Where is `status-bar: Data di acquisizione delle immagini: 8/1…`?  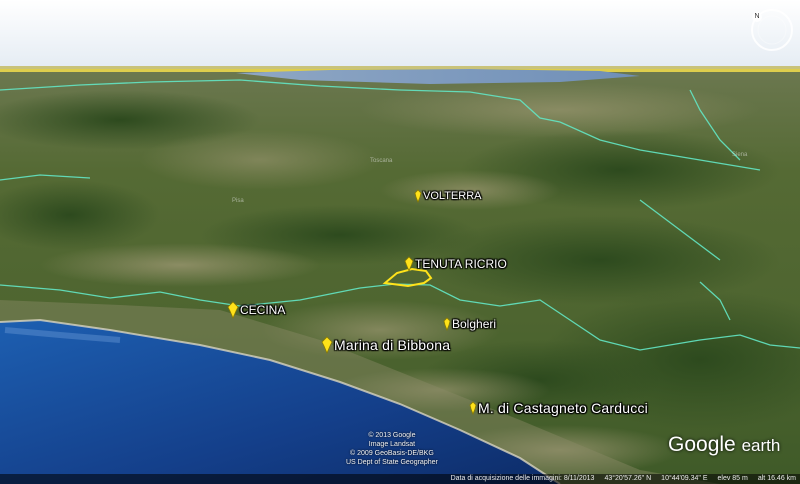
status-bar: Data di acquisizione delle immagini: 8/1… is located at coordinates (400, 479).